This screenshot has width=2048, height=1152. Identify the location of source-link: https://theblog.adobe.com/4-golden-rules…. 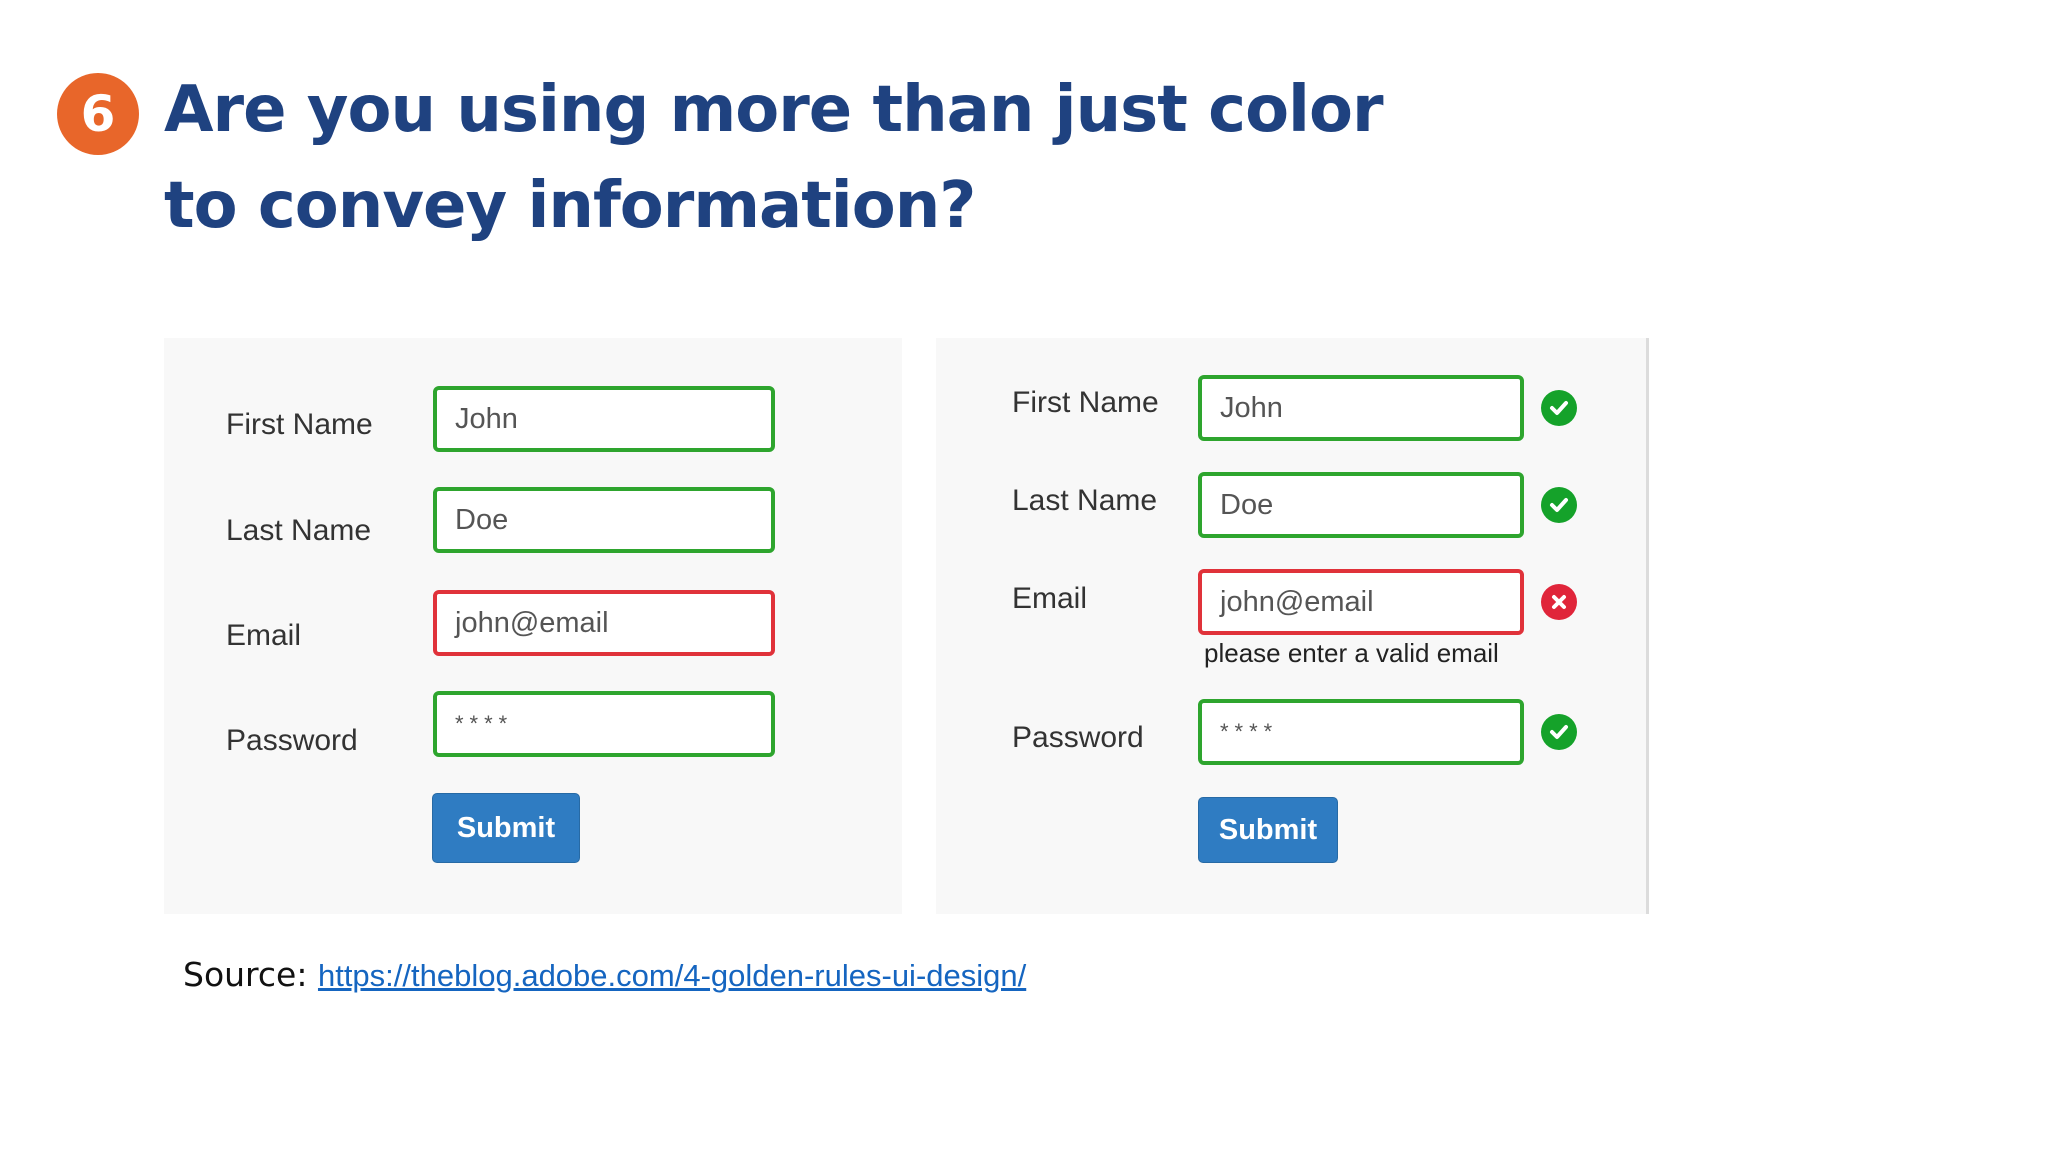
(672, 975).